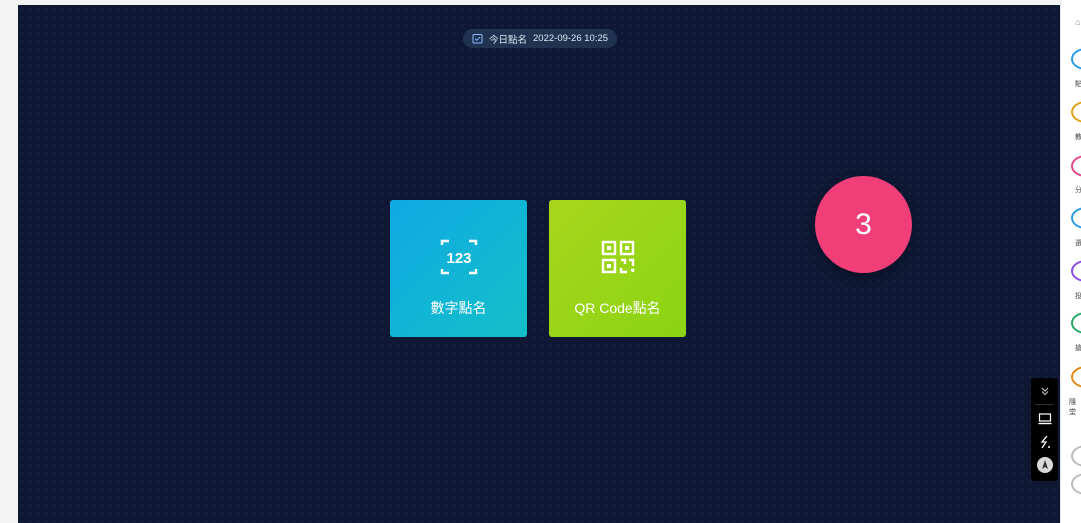 The width and height of the screenshot is (1081, 523). What do you see at coordinates (1044, 465) in the screenshot?
I see `pointer-icon` at bounding box center [1044, 465].